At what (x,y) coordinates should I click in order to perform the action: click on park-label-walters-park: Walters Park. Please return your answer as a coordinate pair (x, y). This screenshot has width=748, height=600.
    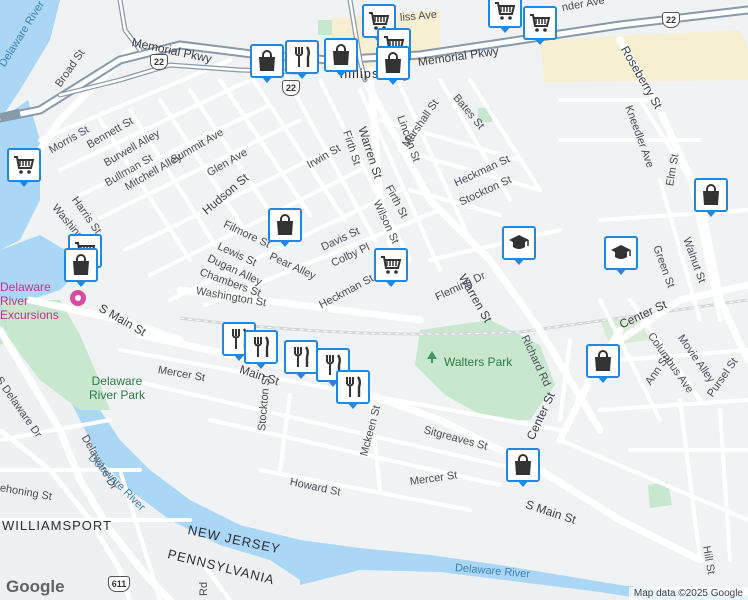
    Looking at the image, I should click on (478, 362).